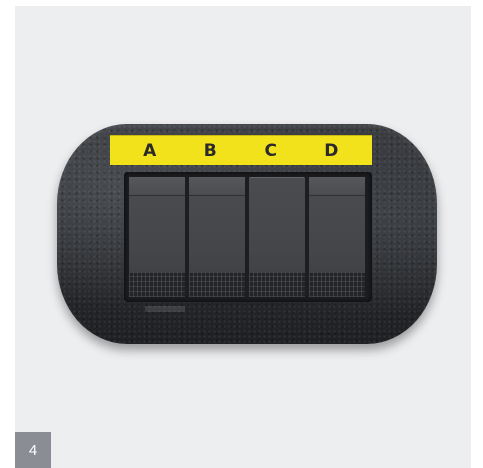 The height and width of the screenshot is (468, 483). What do you see at coordinates (157, 237) in the screenshot?
I see `rocker-switch-a` at bounding box center [157, 237].